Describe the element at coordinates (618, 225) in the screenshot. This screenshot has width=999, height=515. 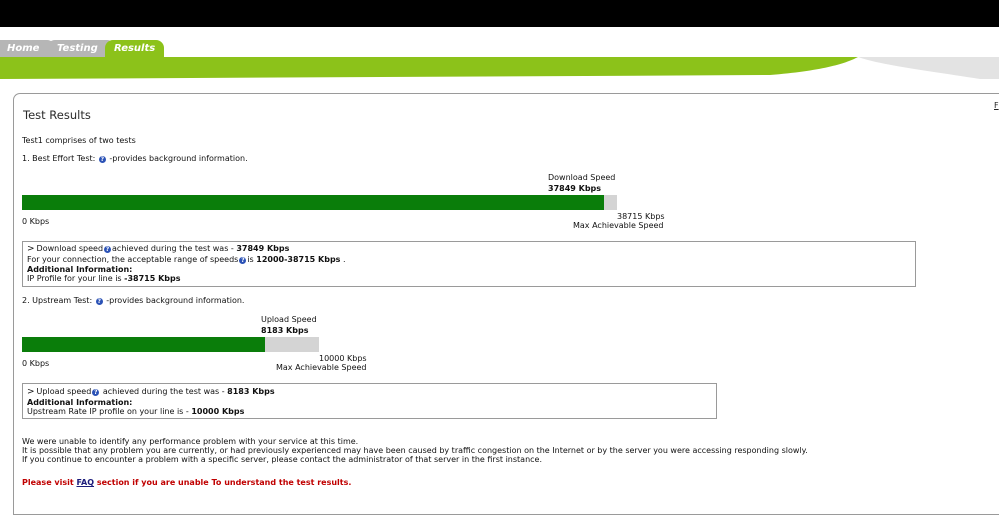
I see `download-max-label: Max Achievable Speed` at that location.